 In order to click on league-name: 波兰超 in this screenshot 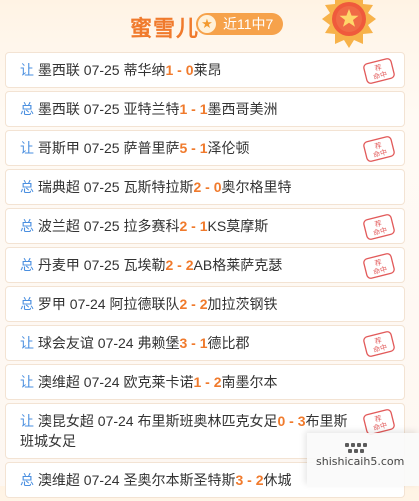, I will do `click(58, 226)`.